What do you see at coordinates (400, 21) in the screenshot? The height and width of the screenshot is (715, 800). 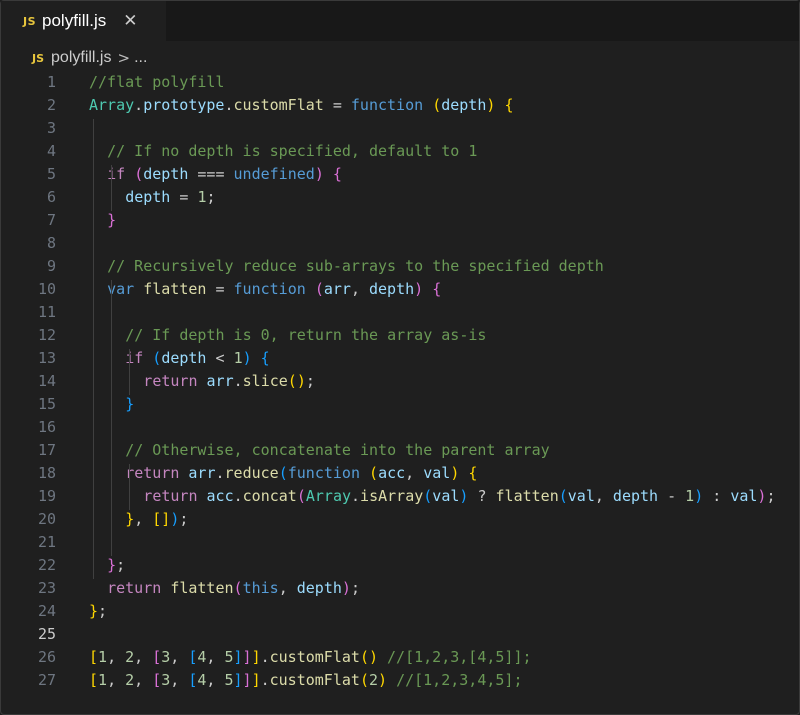 I see `tab-bar: JS polyfill.js ✕` at bounding box center [400, 21].